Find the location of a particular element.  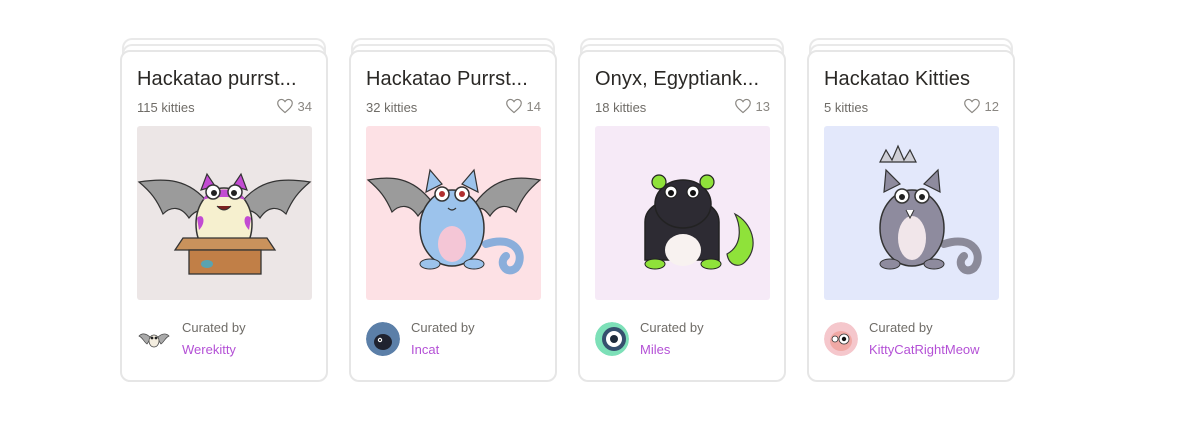

kitty-count: 115 kitties is located at coordinates (166, 107).